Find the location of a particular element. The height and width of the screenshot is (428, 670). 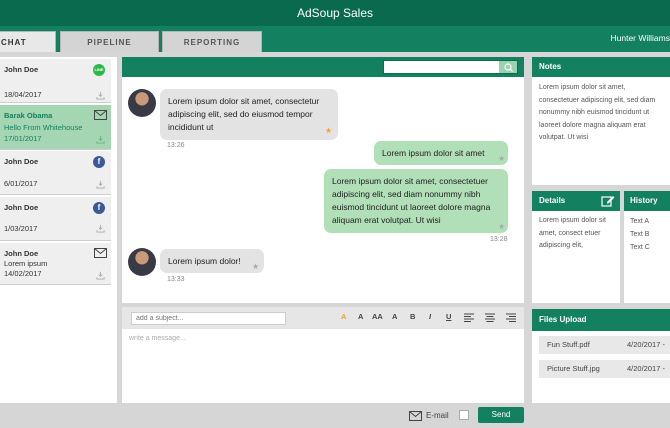

files-title: Files Upload is located at coordinates (601, 320).